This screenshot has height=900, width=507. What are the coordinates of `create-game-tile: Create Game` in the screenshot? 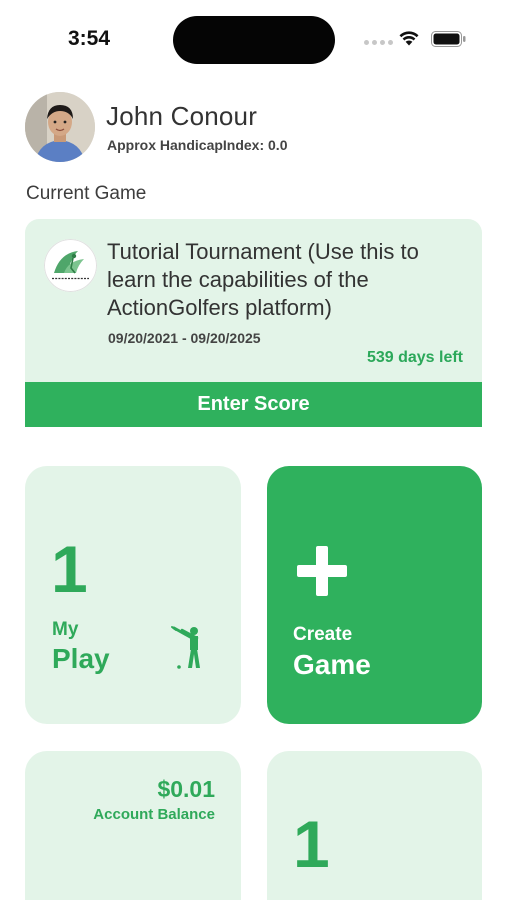 It's located at (374, 595).